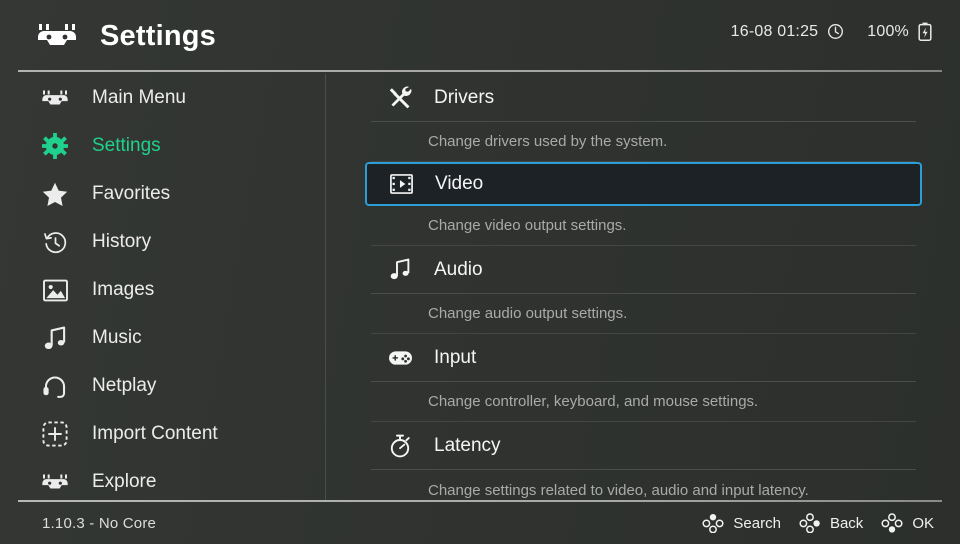 This screenshot has width=960, height=544. Describe the element at coordinates (124, 385) in the screenshot. I see `sidebar-item-label: Netplay` at that location.